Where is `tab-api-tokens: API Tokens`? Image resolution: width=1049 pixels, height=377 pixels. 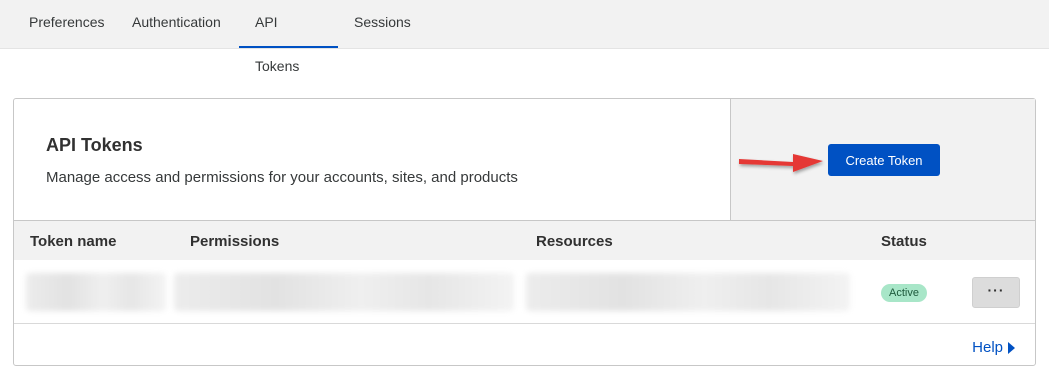
tab-api-tokens: API Tokens is located at coordinates (288, 37).